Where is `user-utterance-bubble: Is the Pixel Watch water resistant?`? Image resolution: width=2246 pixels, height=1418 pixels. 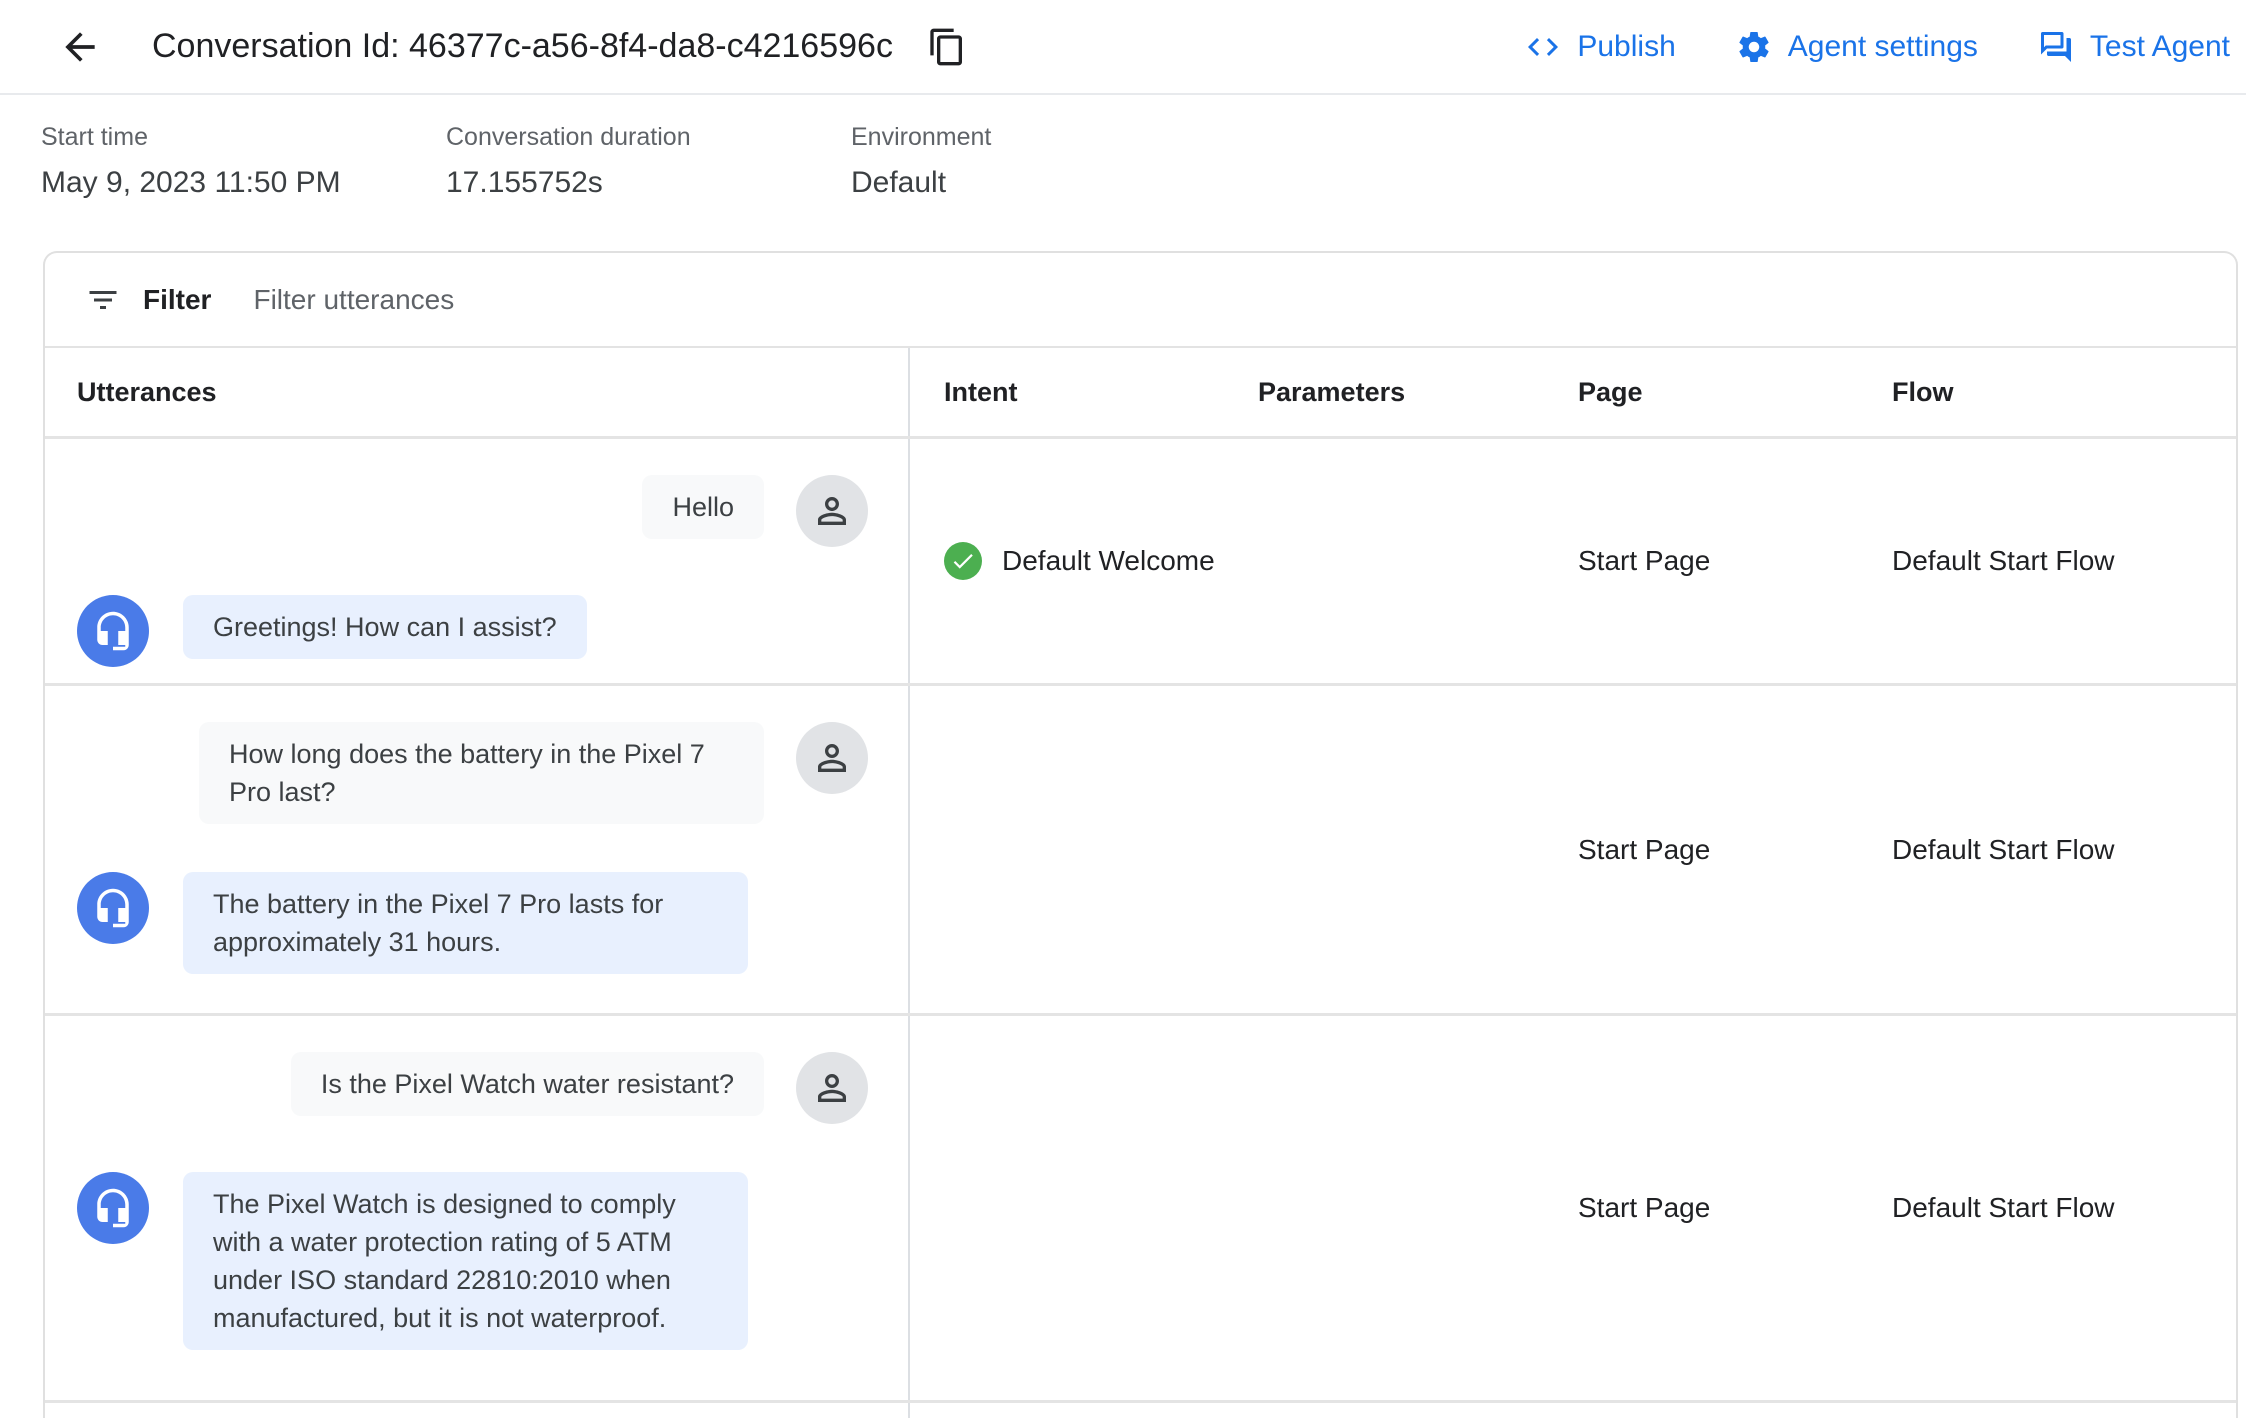 user-utterance-bubble: Is the Pixel Watch water resistant? is located at coordinates (527, 1084).